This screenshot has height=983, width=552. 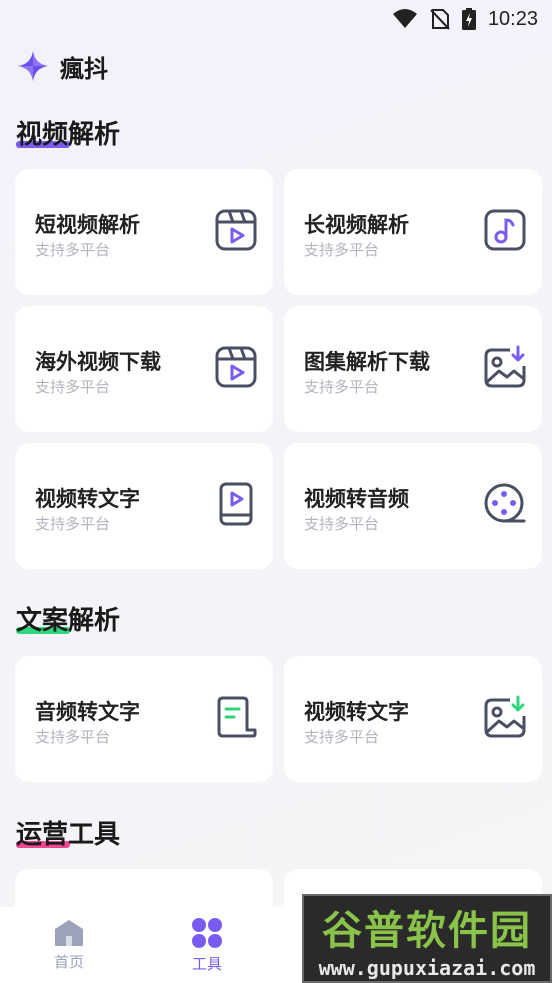 What do you see at coordinates (68, 135) in the screenshot?
I see `section-title-video-parse: 视频解析` at bounding box center [68, 135].